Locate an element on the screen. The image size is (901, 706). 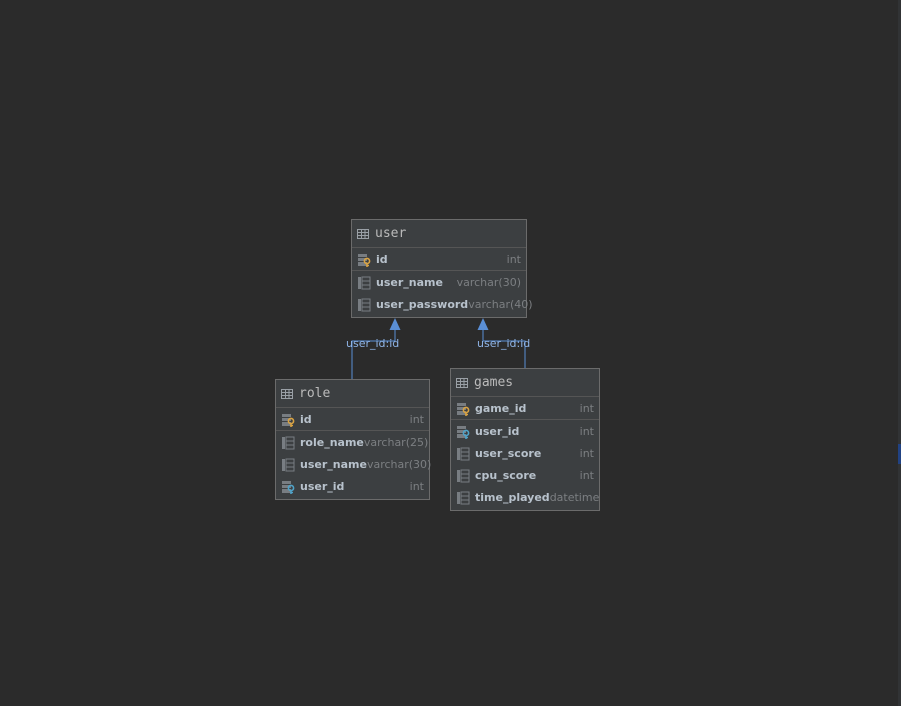
arrowhead-role-user is located at coordinates (395, 324).